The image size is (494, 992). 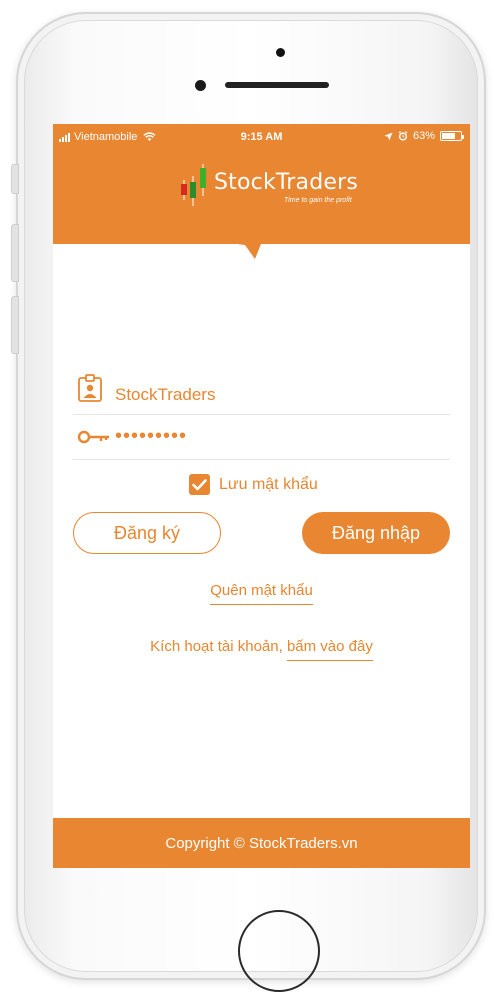 I want to click on app-footer: Copyright © StockTraders.vn, so click(x=261, y=843).